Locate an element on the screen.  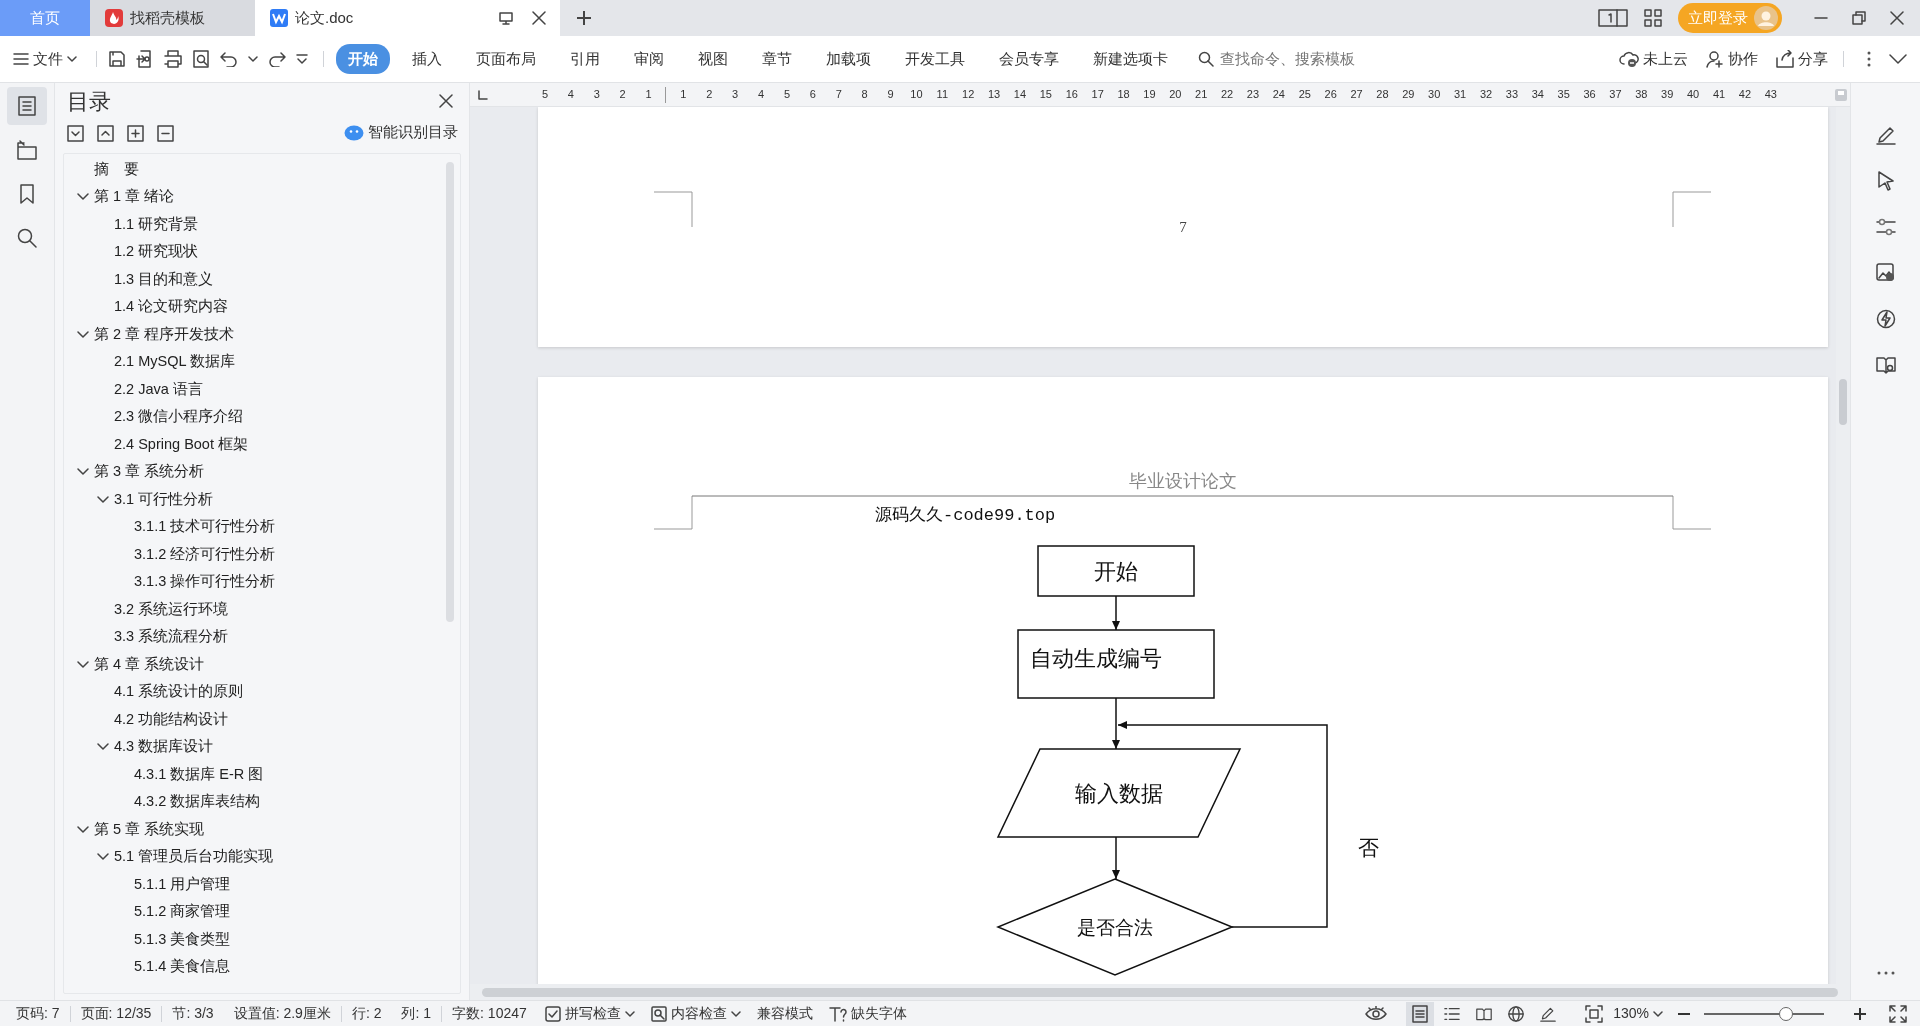
collapse-all-icon is located at coordinates (105, 133).